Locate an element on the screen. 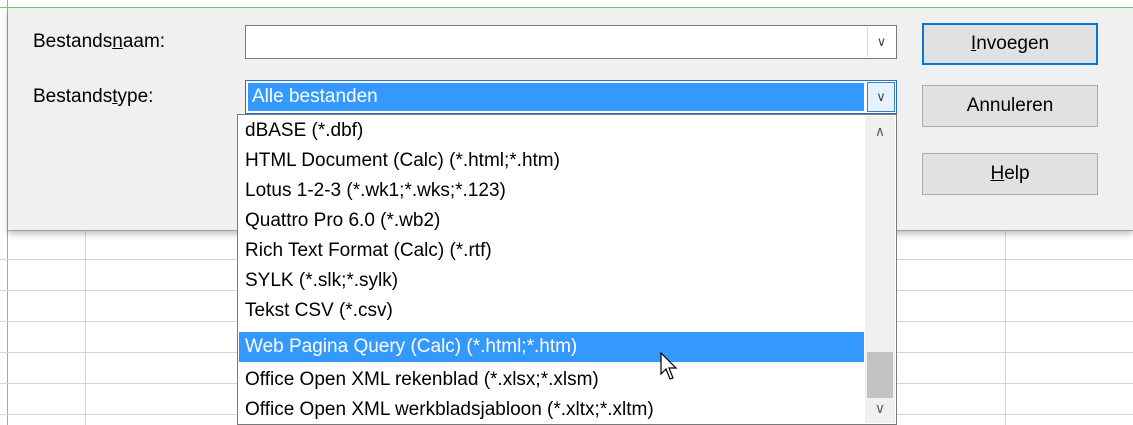  chevron-up-icon: ∧ is located at coordinates (880, 130).